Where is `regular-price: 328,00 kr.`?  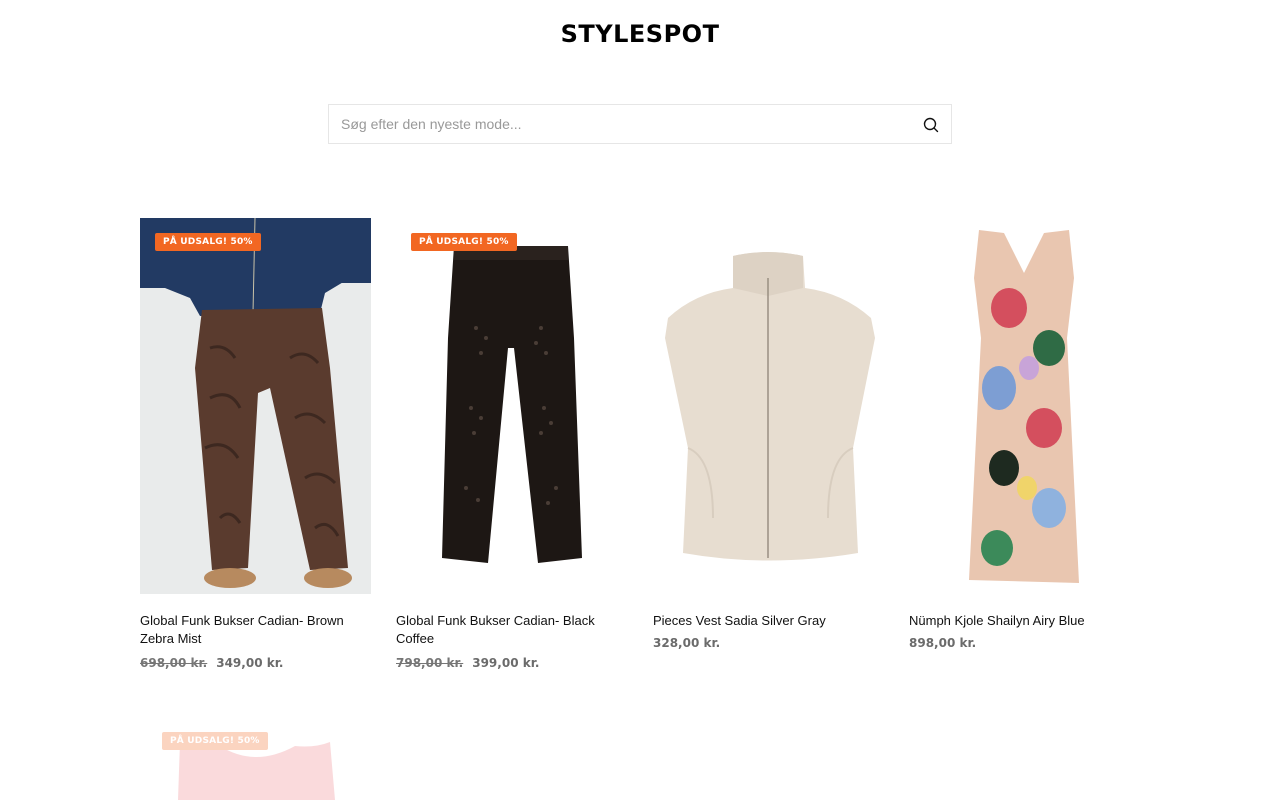
regular-price: 328,00 kr. is located at coordinates (687, 643).